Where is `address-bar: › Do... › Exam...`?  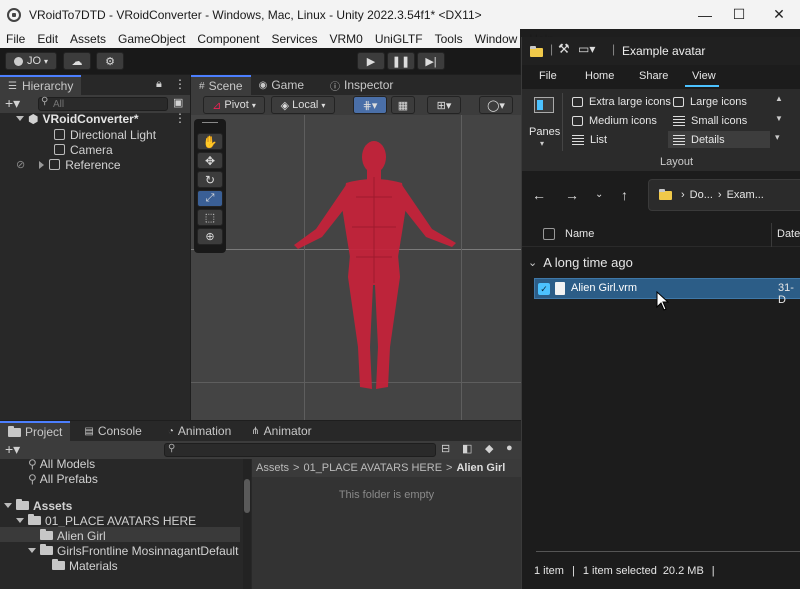
address-bar: › Do... › Exam... is located at coordinates (724, 195).